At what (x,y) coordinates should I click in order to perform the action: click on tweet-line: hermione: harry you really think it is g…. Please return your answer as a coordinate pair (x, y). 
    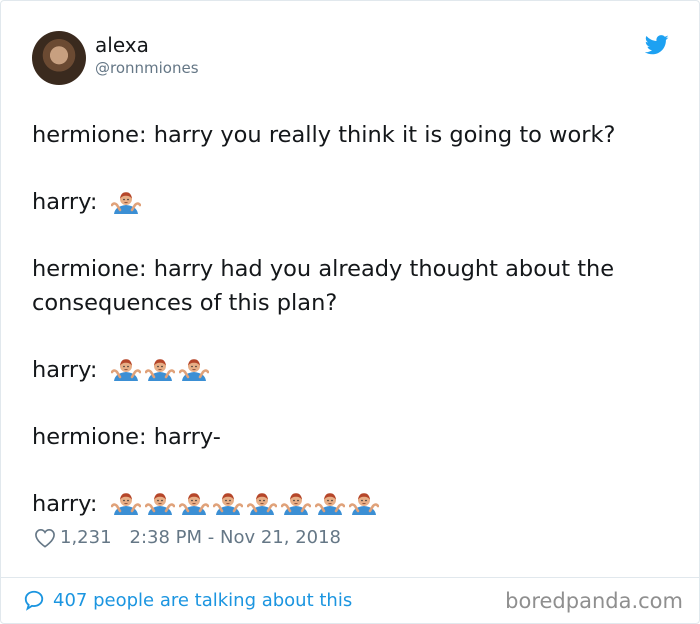
    Looking at the image, I should click on (357, 136).